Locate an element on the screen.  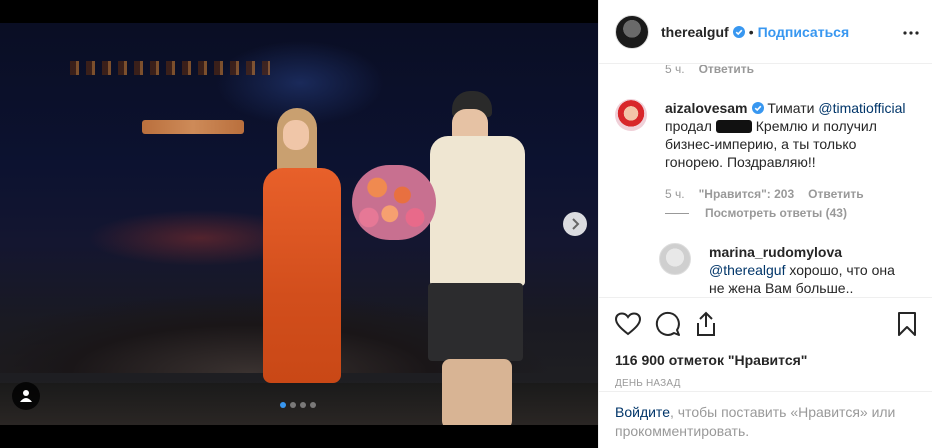
comment-button is located at coordinates (668, 324).